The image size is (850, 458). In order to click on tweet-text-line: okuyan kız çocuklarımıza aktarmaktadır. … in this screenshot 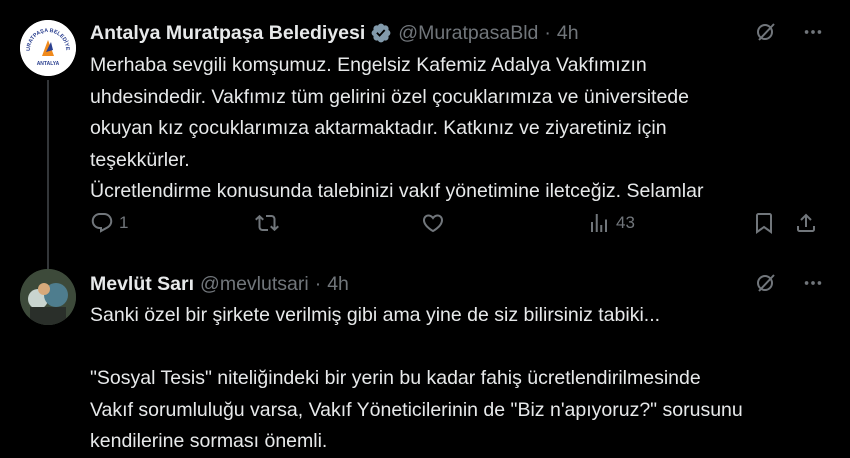, I will do `click(378, 128)`.